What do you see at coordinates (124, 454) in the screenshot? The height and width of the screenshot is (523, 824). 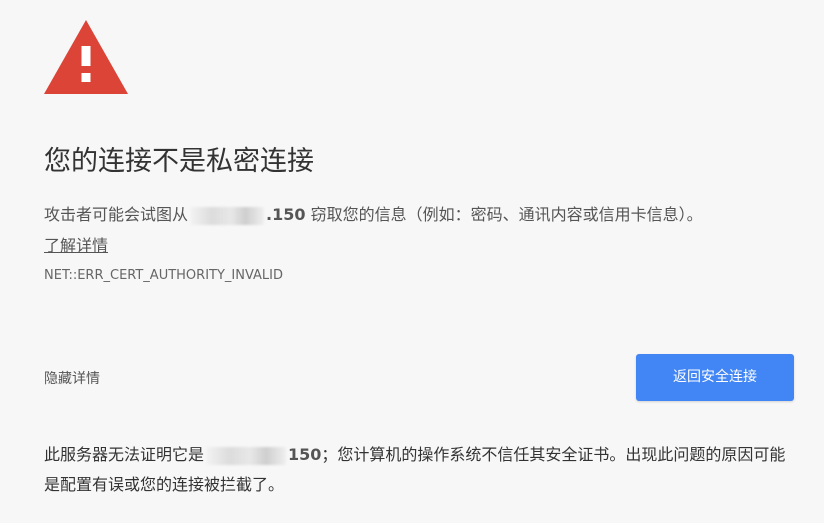 I see `details-text-before: 此服务器无法证明它是` at bounding box center [124, 454].